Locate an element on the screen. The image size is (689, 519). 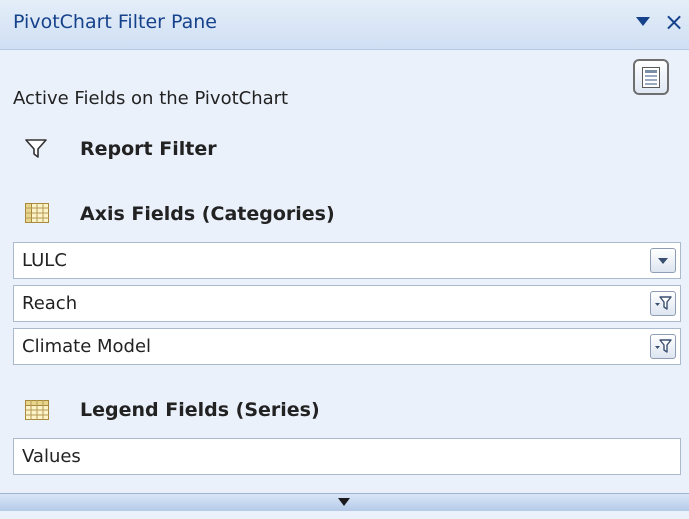
field-list-layout-button is located at coordinates (651, 77).